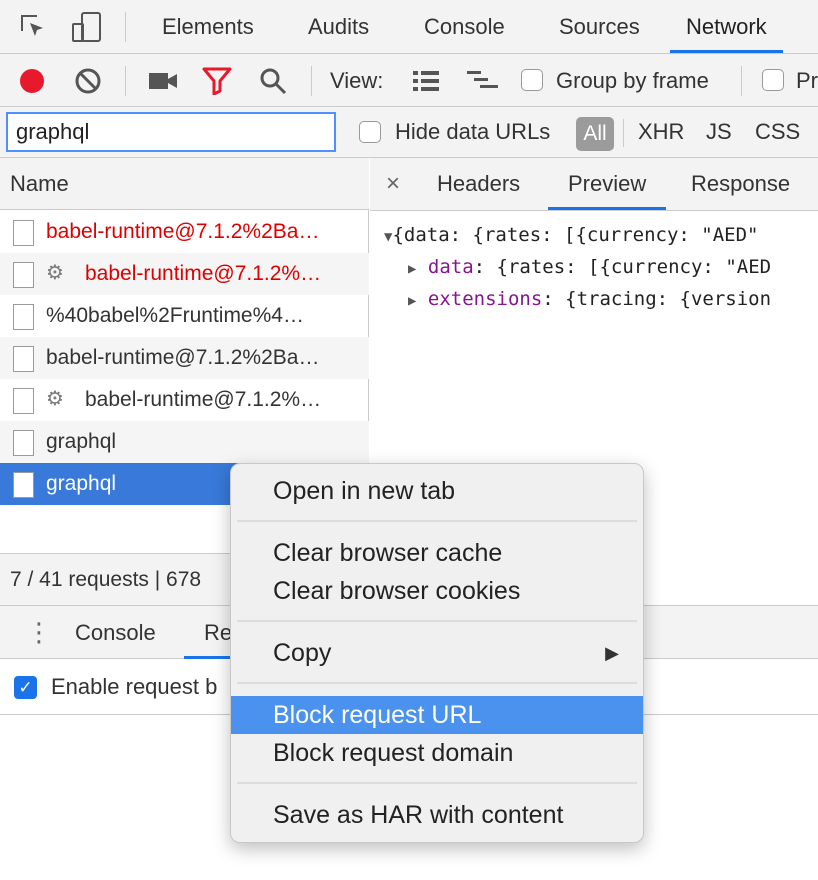  I want to click on submenu-arrow-icon: ▶, so click(612, 653).